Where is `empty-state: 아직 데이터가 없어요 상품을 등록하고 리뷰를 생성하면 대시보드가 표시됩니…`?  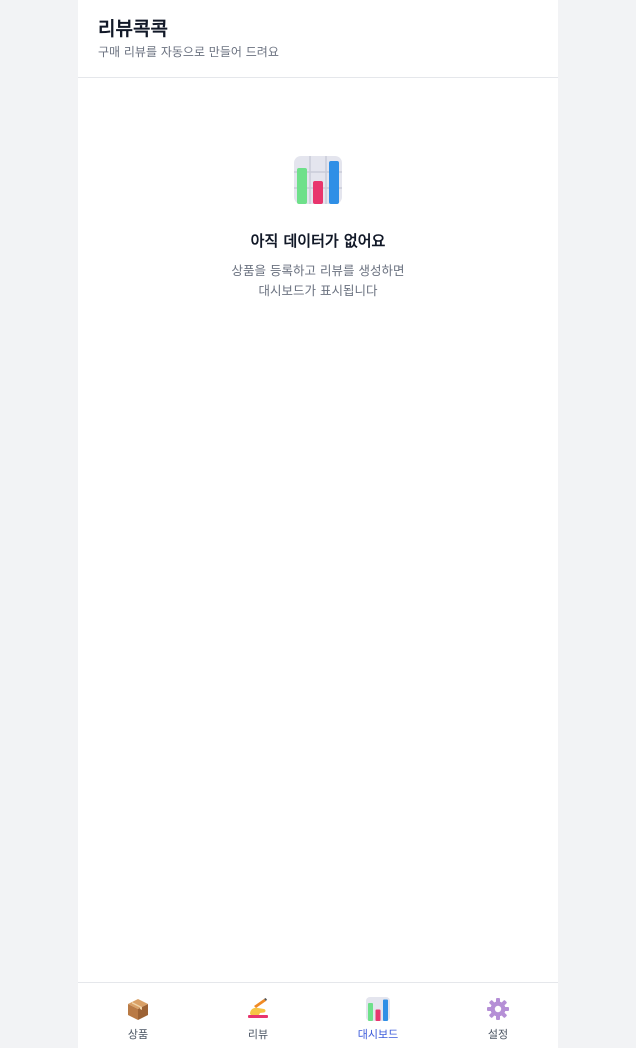
empty-state: 아직 데이터가 없어요 상품을 등록하고 리뷰를 생성하면 대시보드가 표시됩니… is located at coordinates (318, 228).